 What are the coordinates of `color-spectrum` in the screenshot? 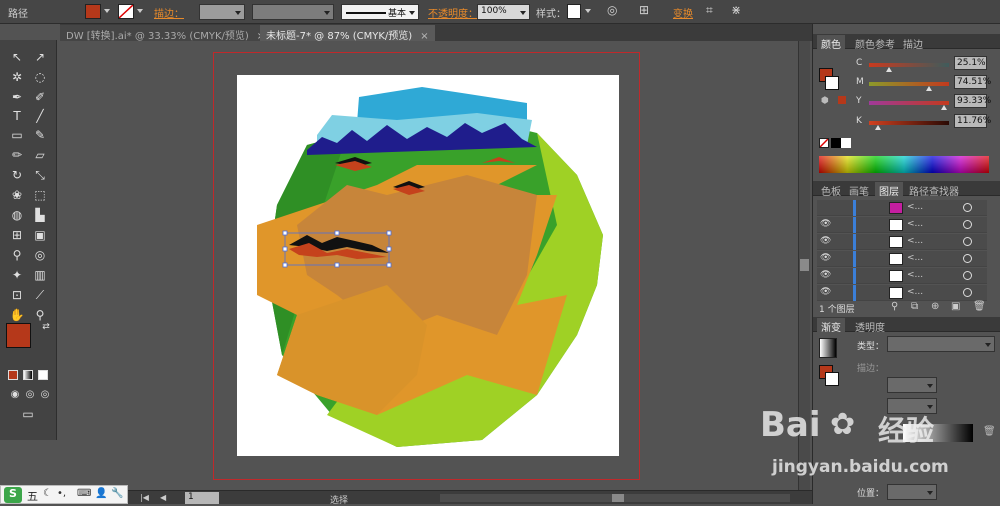 It's located at (904, 164).